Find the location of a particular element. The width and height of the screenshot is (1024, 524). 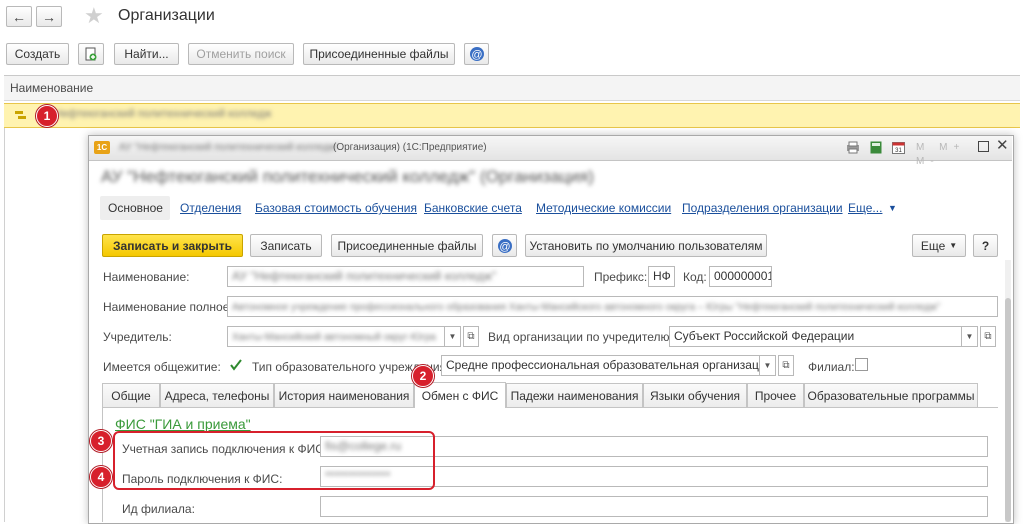

window-calendar-icon: 31 is located at coordinates (898, 147).